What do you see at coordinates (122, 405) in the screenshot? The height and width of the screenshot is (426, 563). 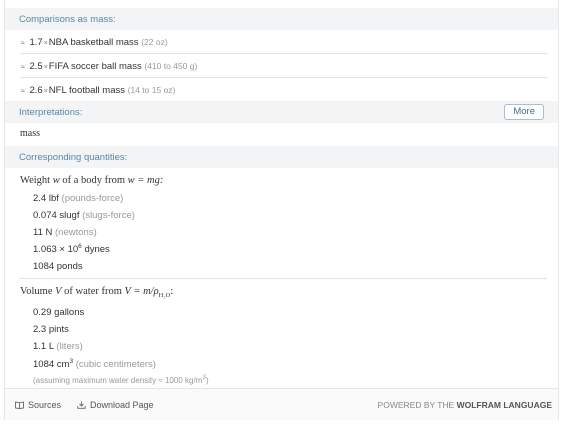 I see `download-label: Download Page` at bounding box center [122, 405].